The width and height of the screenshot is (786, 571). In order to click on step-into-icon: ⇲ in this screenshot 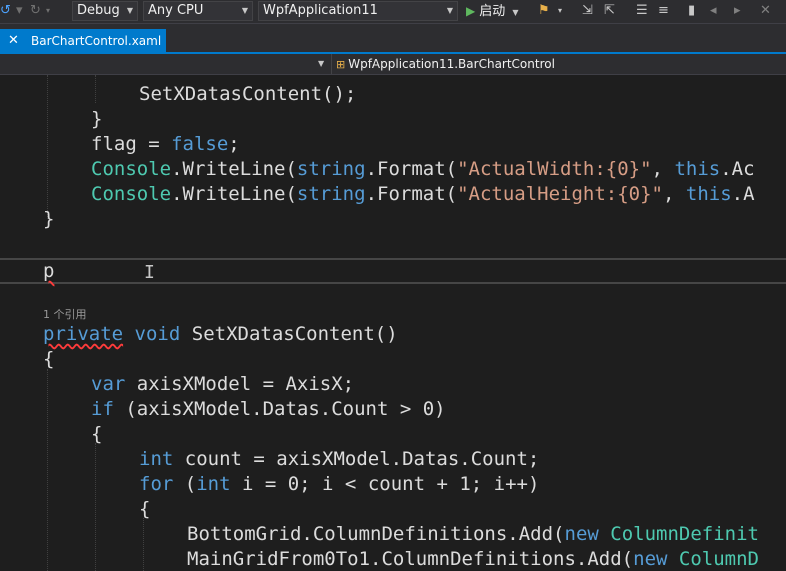, I will do `click(587, 11)`.